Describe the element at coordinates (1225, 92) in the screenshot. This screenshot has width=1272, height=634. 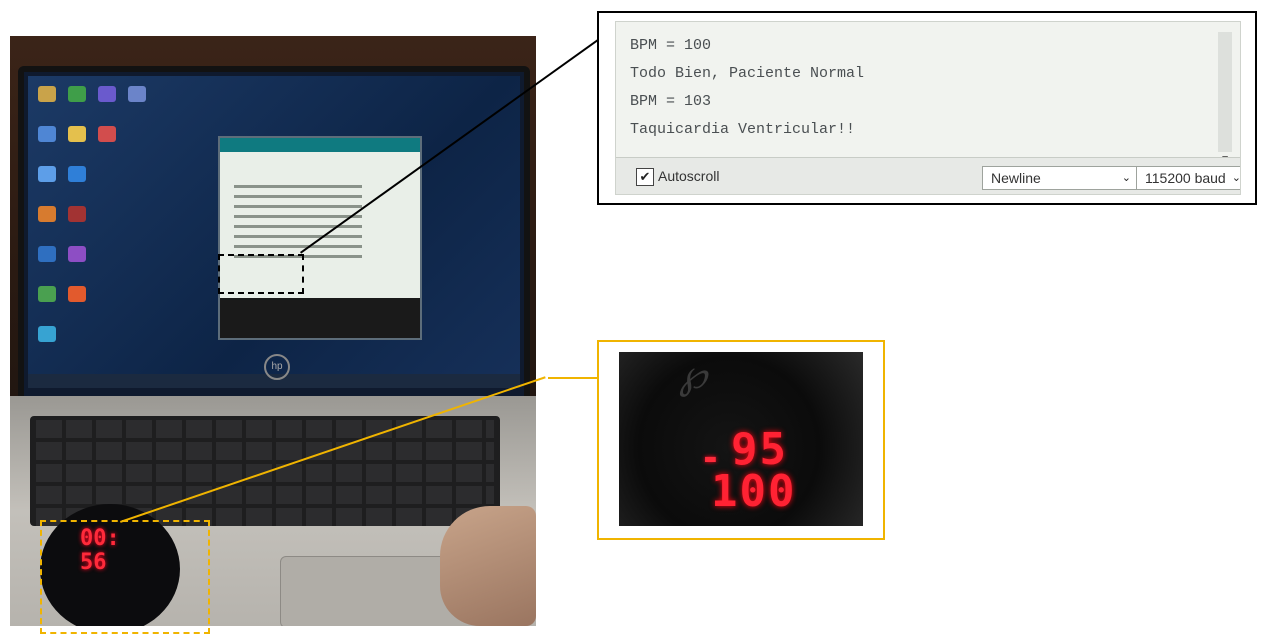
I see `serial-scrollbar` at that location.